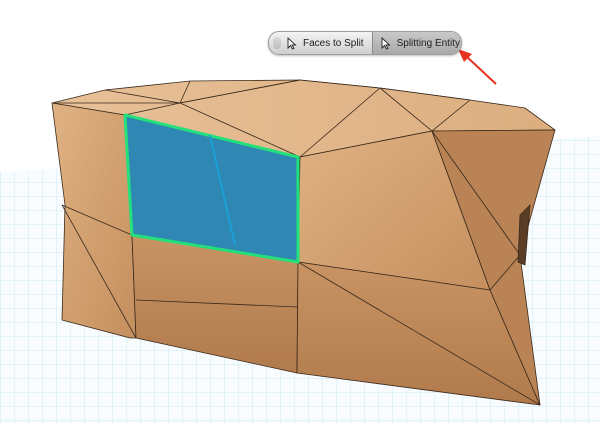 The image size is (600, 428). I want to click on annotation-arrow, so click(477, 67).